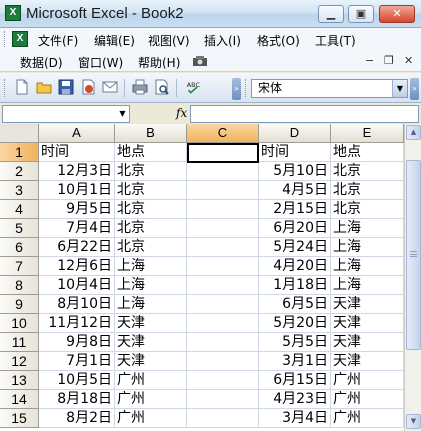  What do you see at coordinates (151, 285) in the screenshot?
I see `cell-b8: 上海` at bounding box center [151, 285].